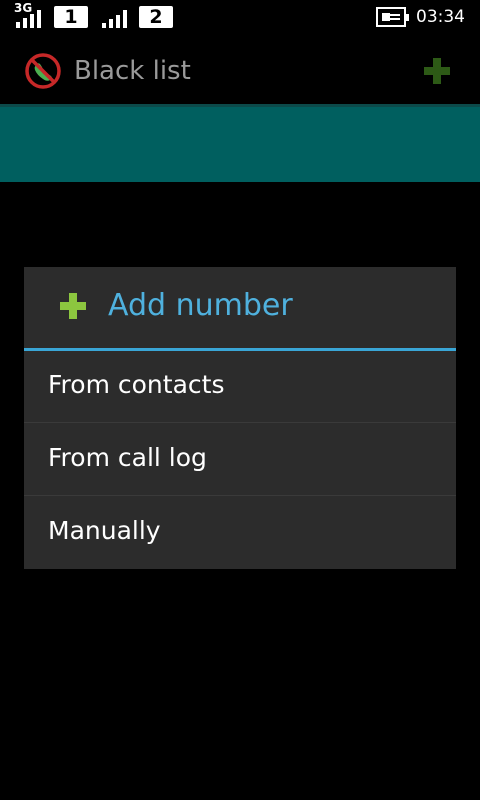 The width and height of the screenshot is (480, 800). Describe the element at coordinates (200, 305) in the screenshot. I see `dialog-title: Add number` at that location.